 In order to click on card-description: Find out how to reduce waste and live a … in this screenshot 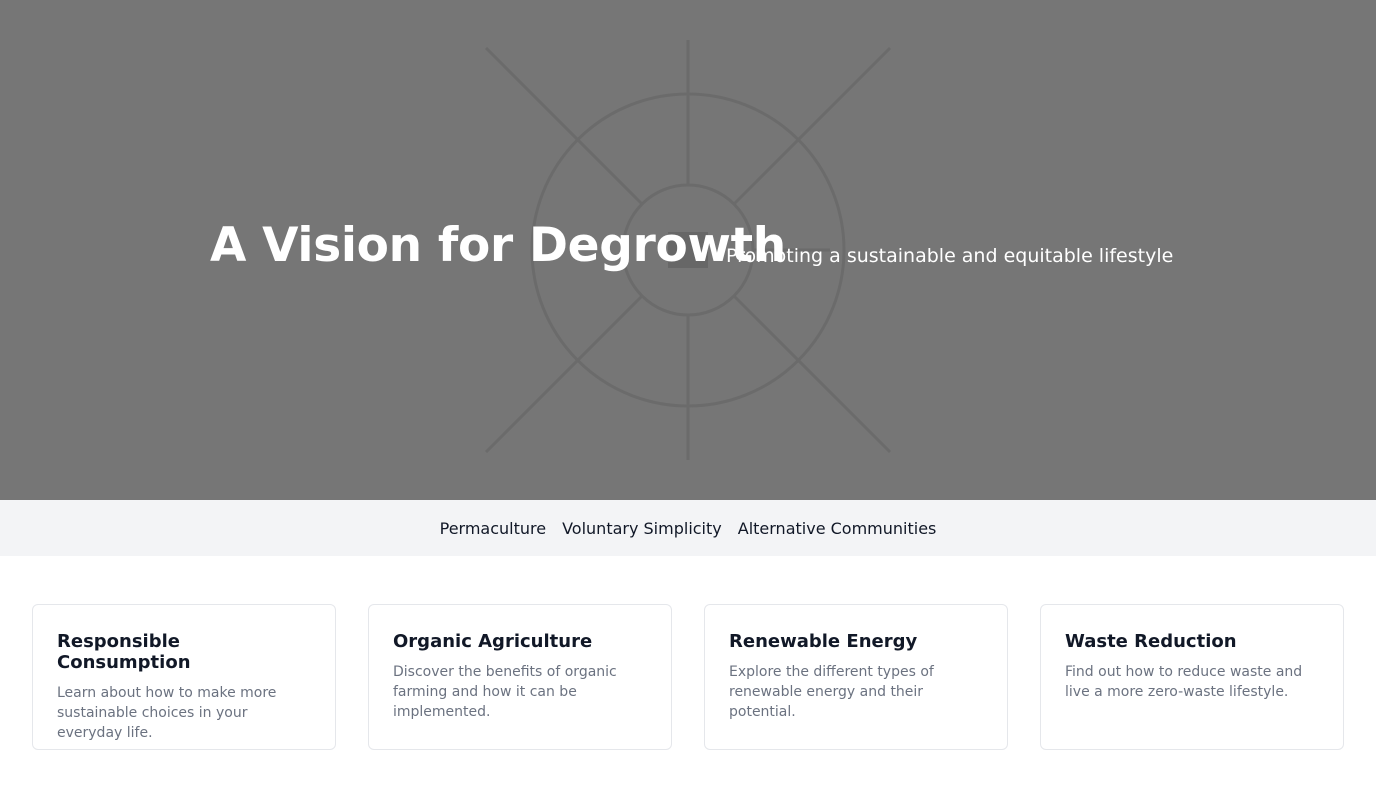, I will do `click(1184, 682)`.